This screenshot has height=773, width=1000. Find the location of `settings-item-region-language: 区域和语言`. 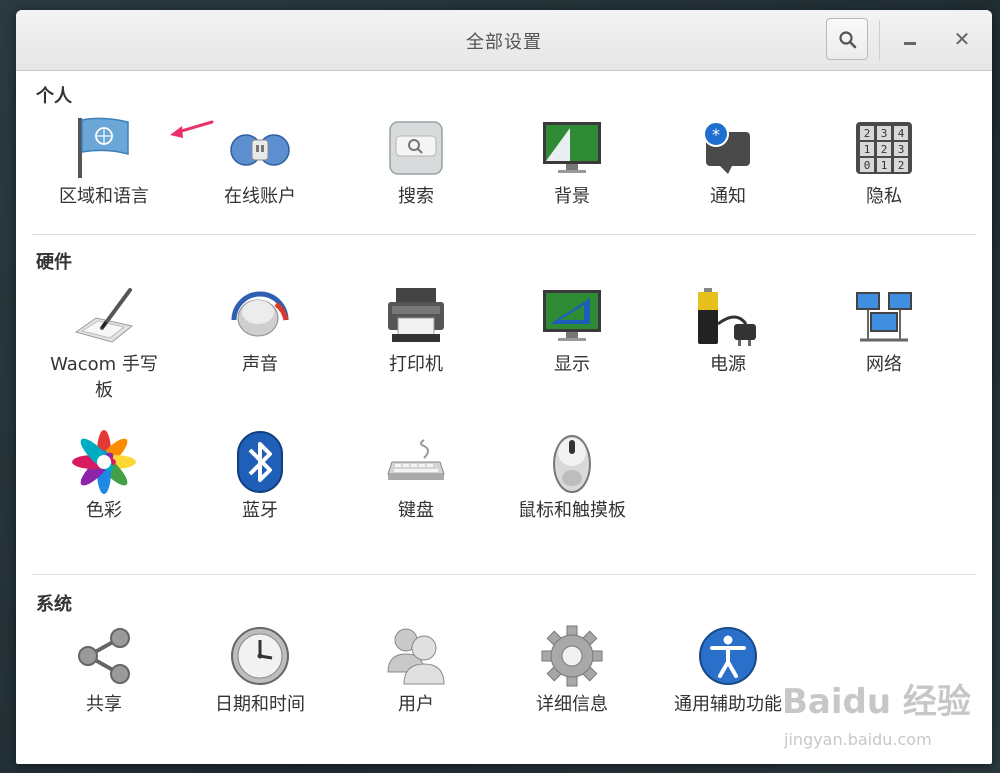

settings-item-region-language: 区域和语言 is located at coordinates (104, 163).